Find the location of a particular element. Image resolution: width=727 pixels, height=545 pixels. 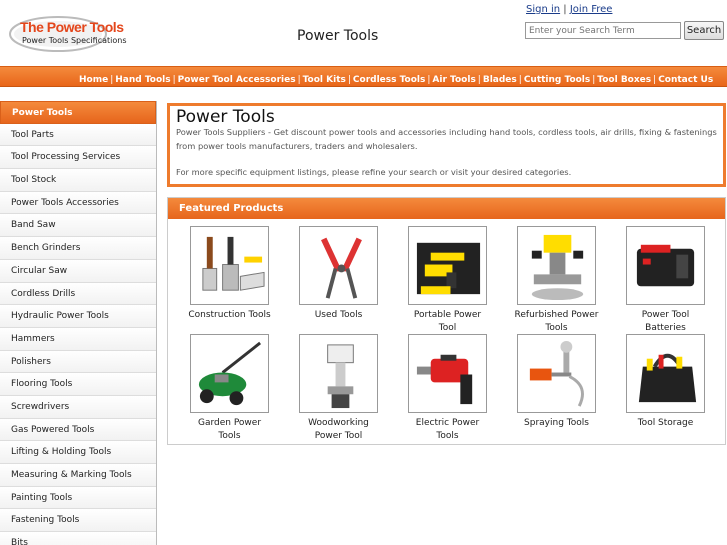

sidebar-item-band-saw: Band Saw is located at coordinates (78, 226).